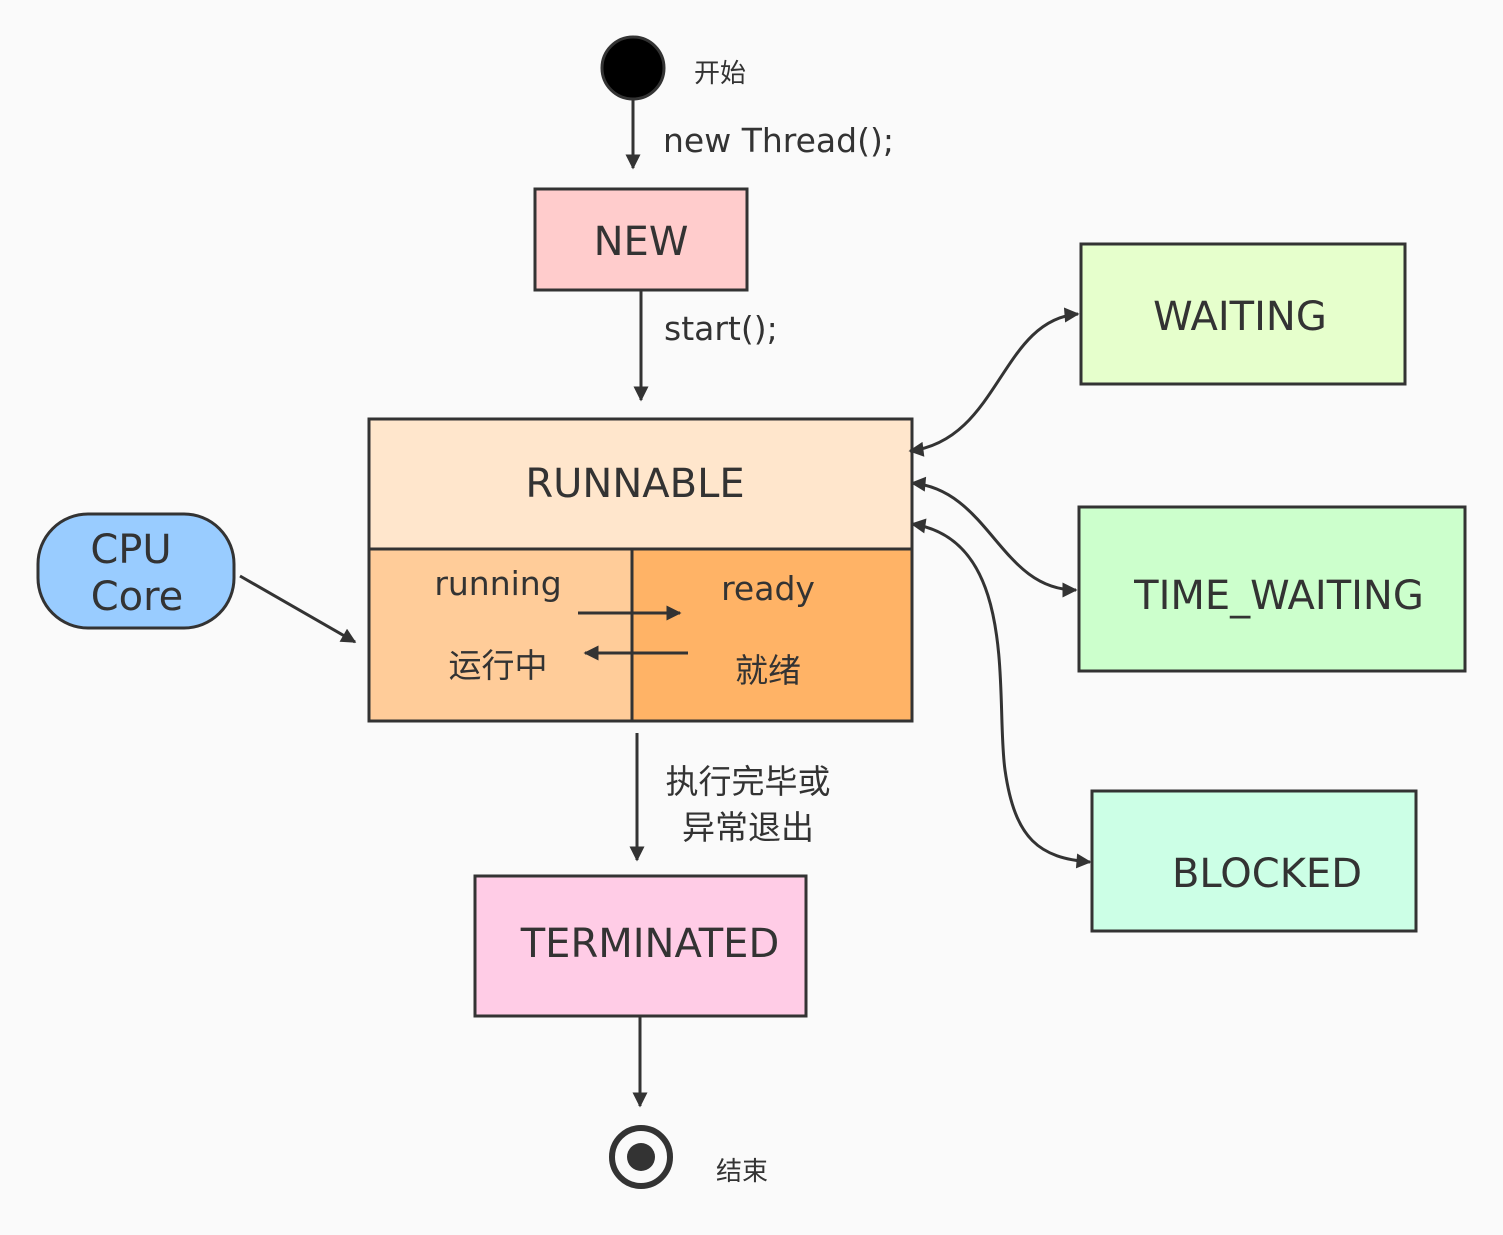  Describe the element at coordinates (650, 944) in the screenshot. I see `state-terminated-label: TERMINATED` at that location.